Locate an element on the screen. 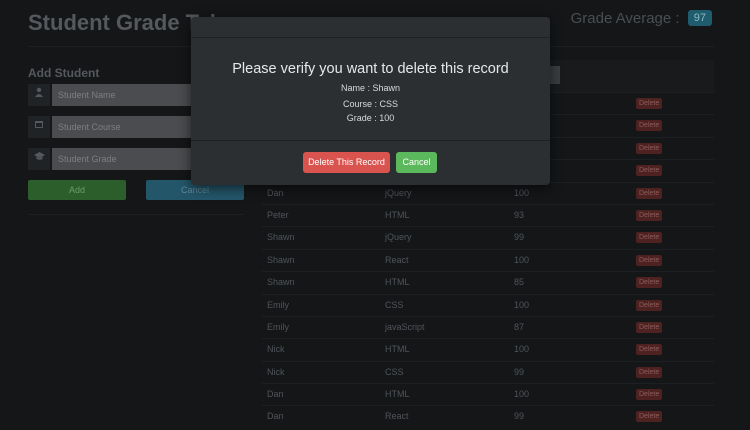 This screenshot has height=430, width=750. modal-header is located at coordinates (370, 27).